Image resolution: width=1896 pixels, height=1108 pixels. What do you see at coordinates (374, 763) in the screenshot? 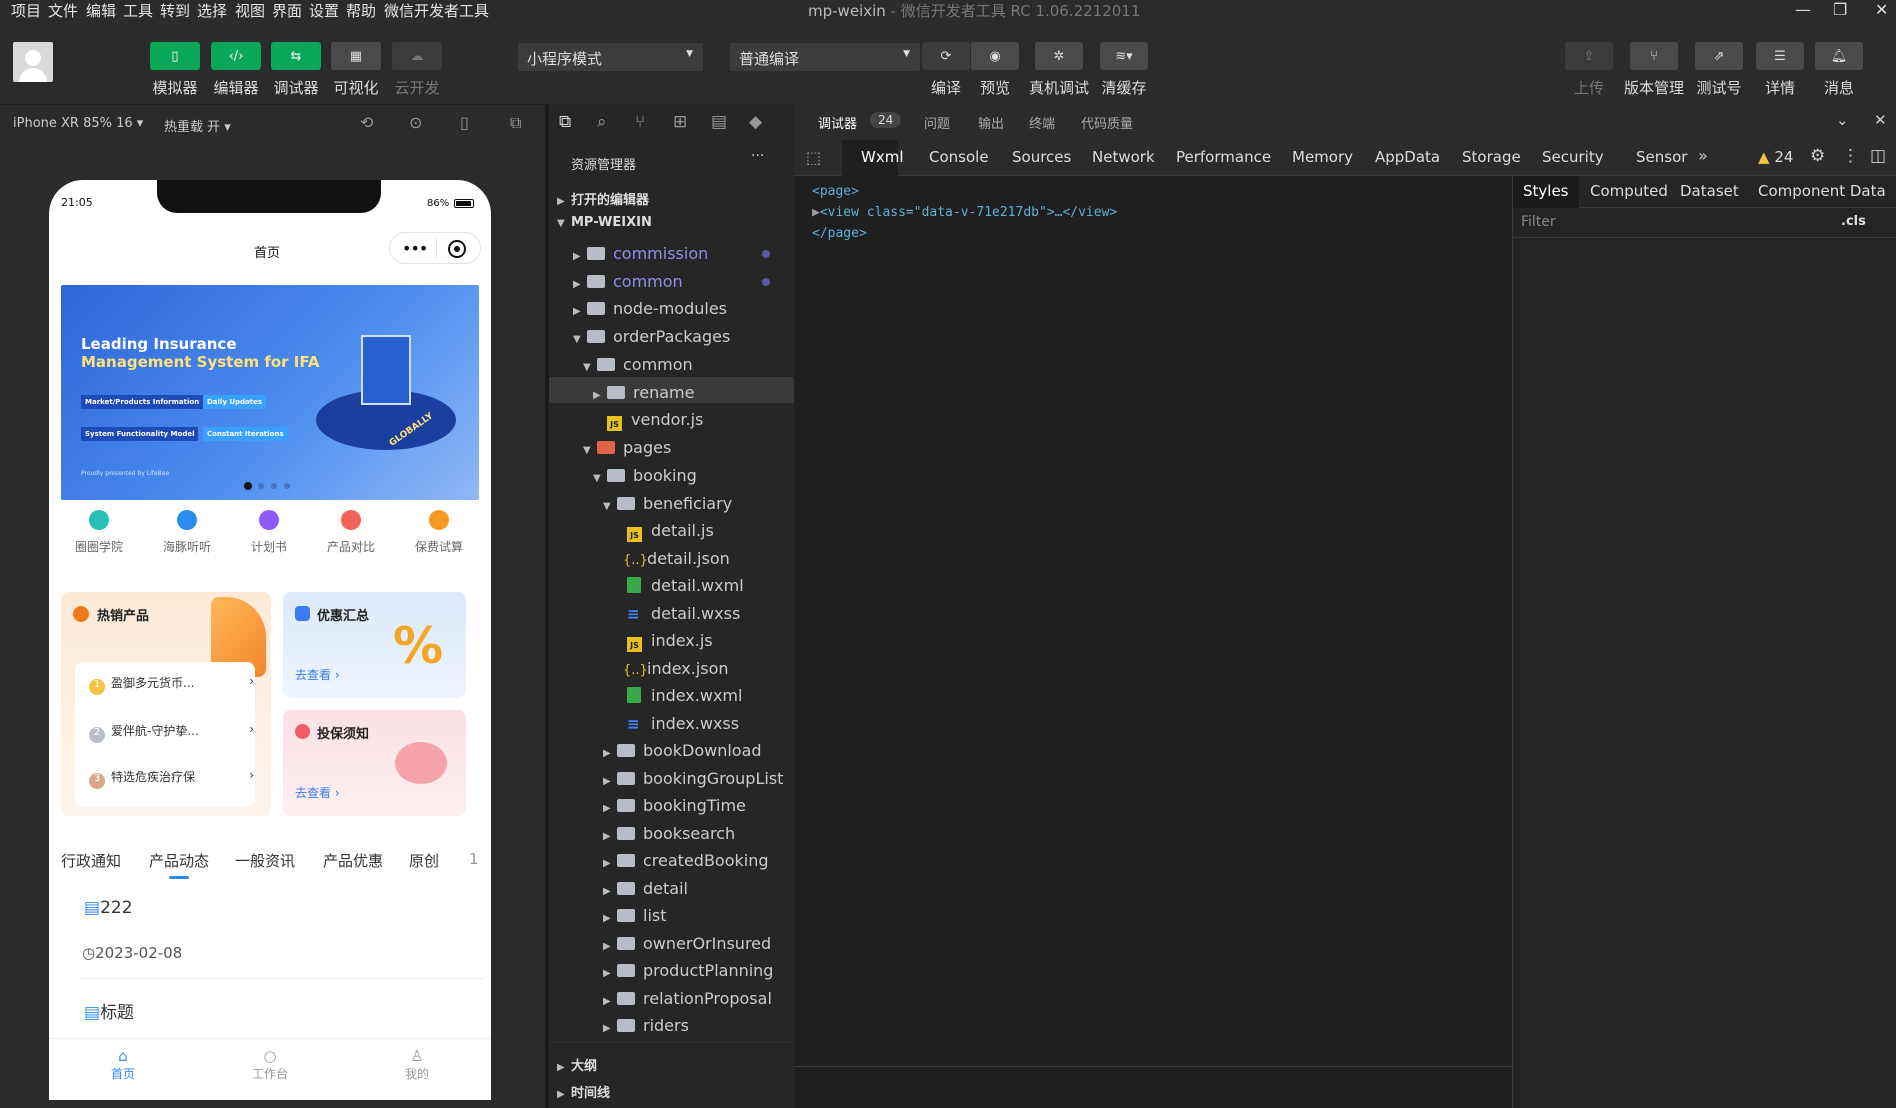
I see `notice-card: 投保须知 去查看 ›` at bounding box center [374, 763].